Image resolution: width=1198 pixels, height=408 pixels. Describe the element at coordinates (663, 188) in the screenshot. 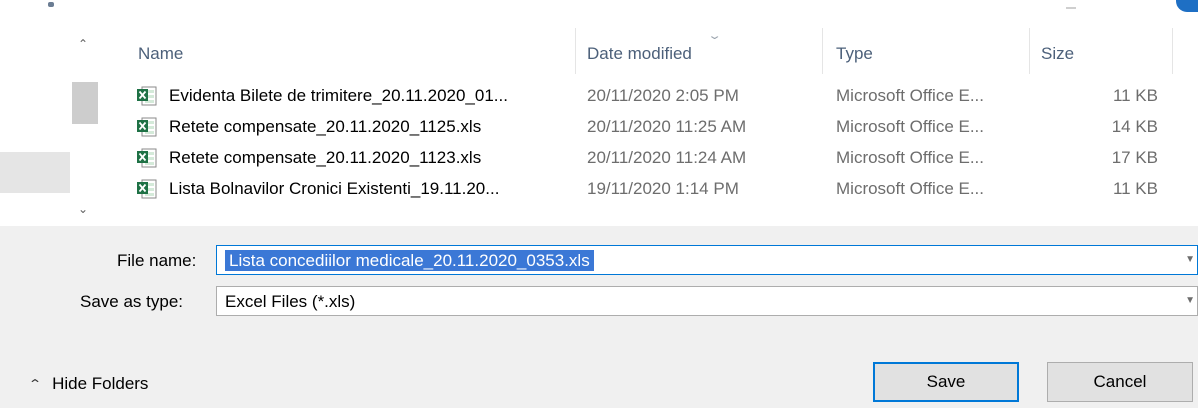

I see `file-date-modified: 19/11/2020 1:14 PM` at that location.